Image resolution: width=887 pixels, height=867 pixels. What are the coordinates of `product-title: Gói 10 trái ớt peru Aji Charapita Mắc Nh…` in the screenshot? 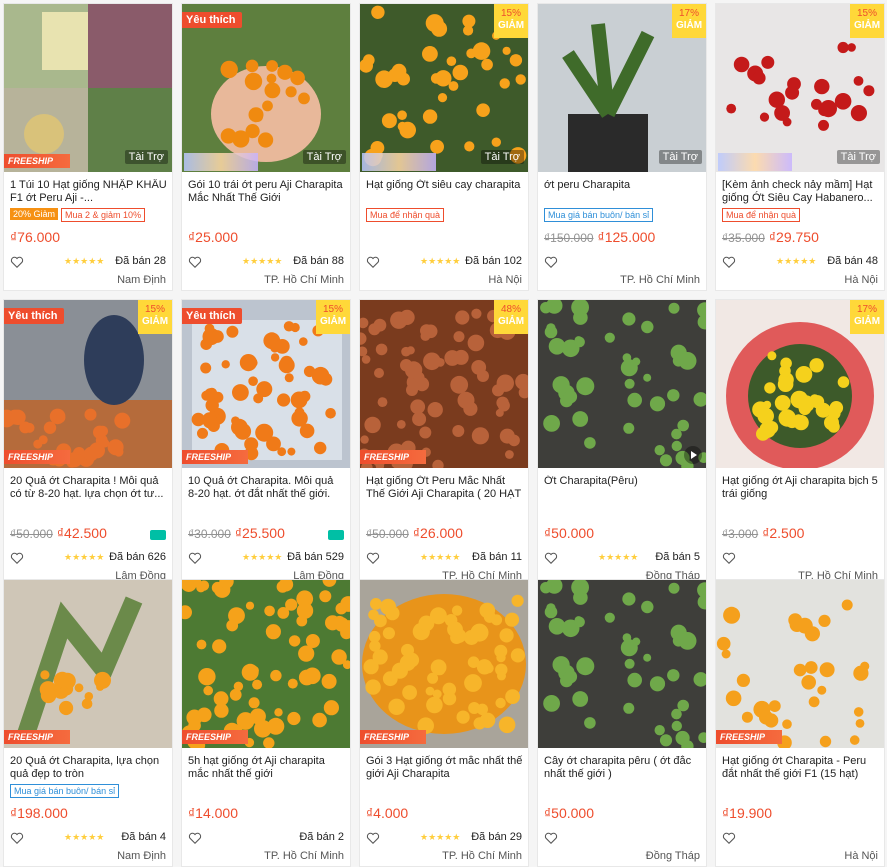 It's located at (267, 192).